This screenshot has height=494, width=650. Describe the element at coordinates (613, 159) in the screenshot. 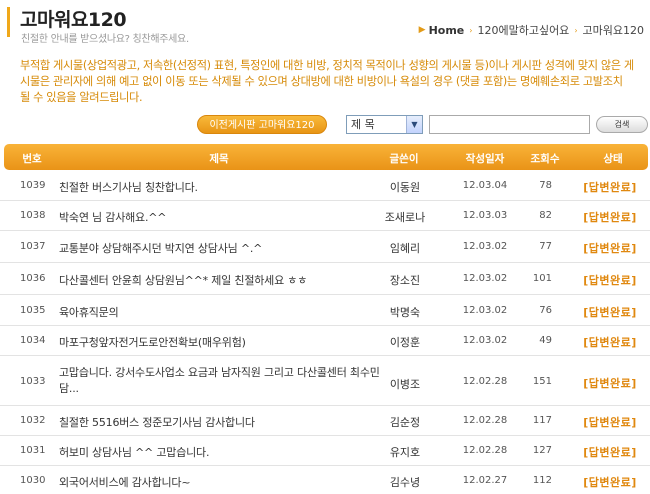

I see `column-header-status: 상태` at that location.